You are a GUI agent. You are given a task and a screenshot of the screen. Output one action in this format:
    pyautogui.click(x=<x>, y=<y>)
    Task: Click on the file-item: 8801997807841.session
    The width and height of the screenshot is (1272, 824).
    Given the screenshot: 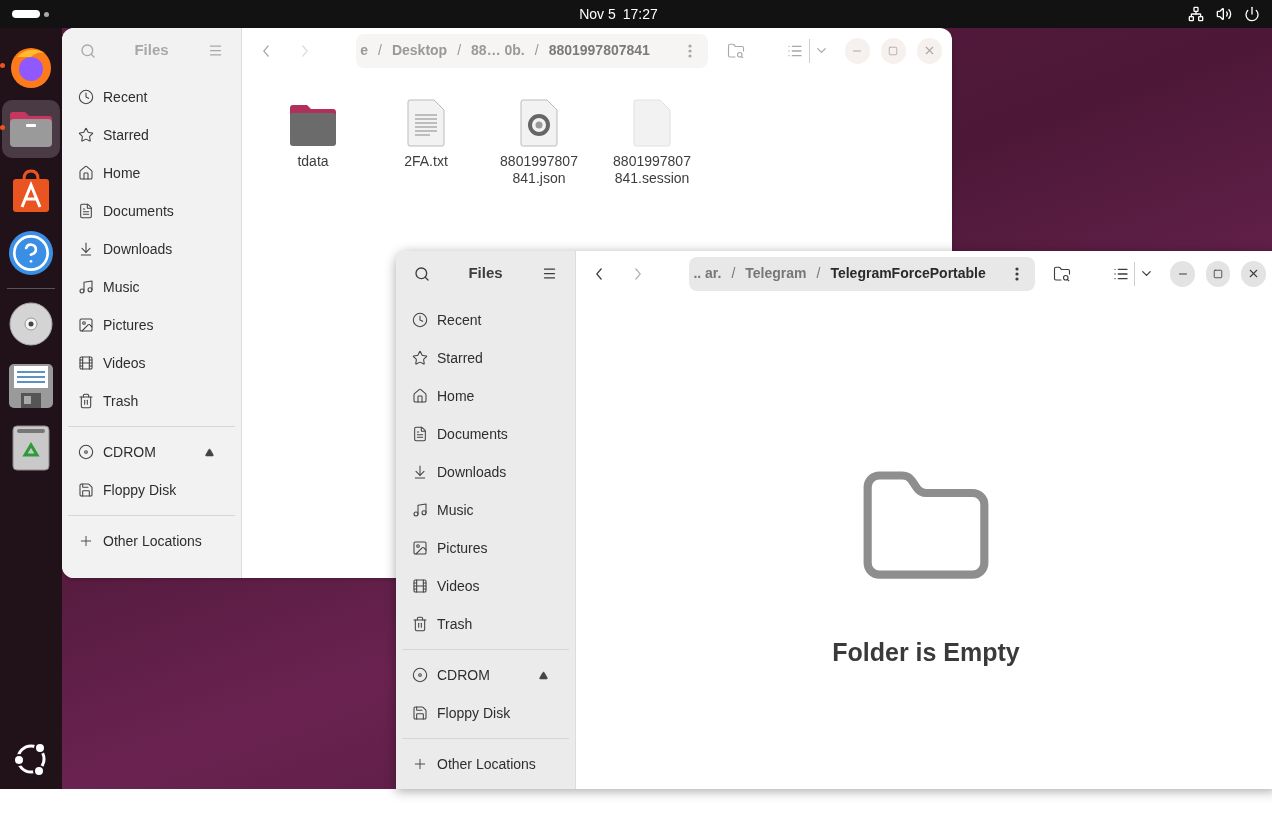 What is the action you would take?
    pyautogui.click(x=652, y=143)
    